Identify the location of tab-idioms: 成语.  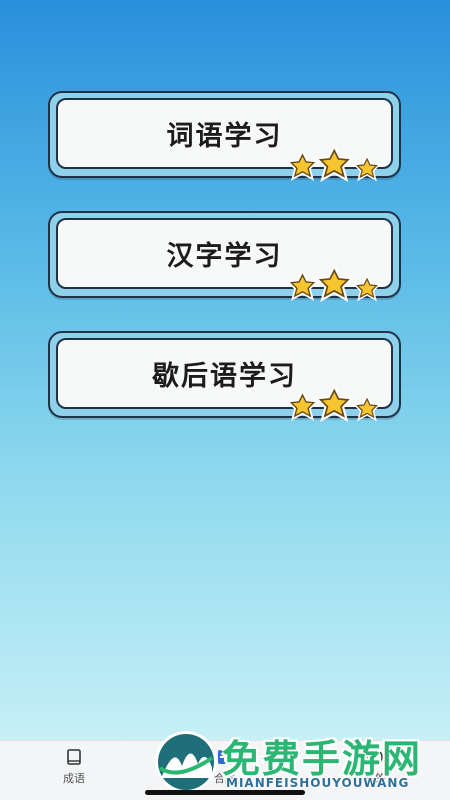
(74, 767).